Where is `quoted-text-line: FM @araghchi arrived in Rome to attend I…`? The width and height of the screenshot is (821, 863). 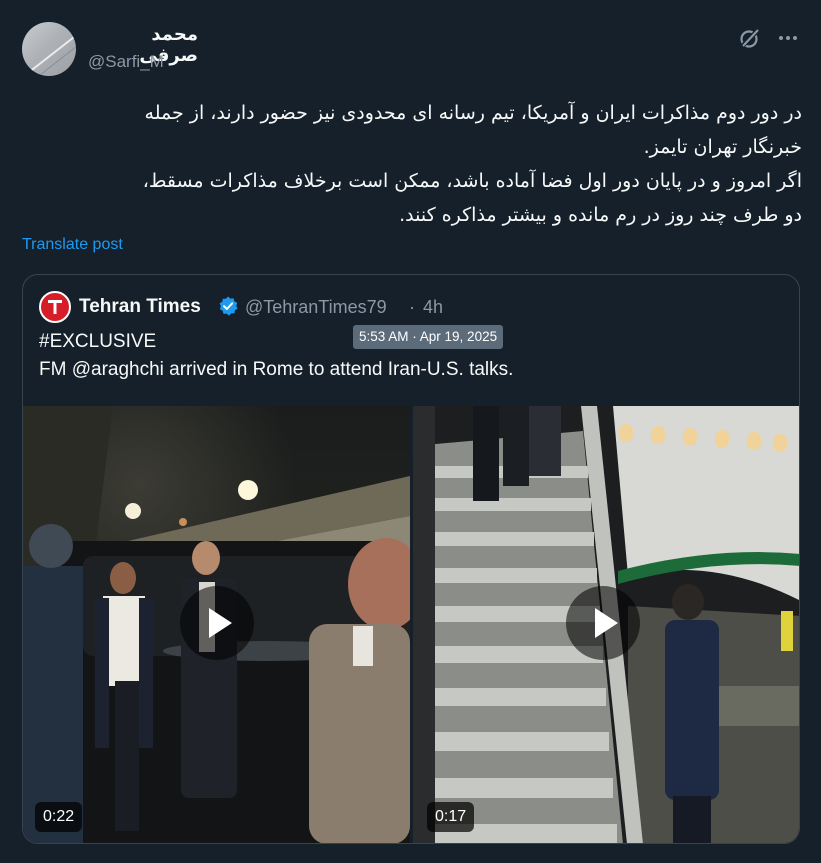 quoted-text-line: FM @araghchi arrived in Rome to attend I… is located at coordinates (276, 369).